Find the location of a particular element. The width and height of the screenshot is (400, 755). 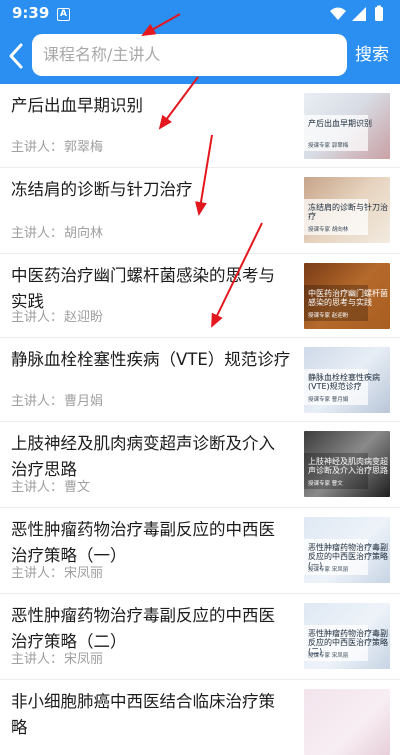

speaker-name: 胡向林 is located at coordinates (84, 233).